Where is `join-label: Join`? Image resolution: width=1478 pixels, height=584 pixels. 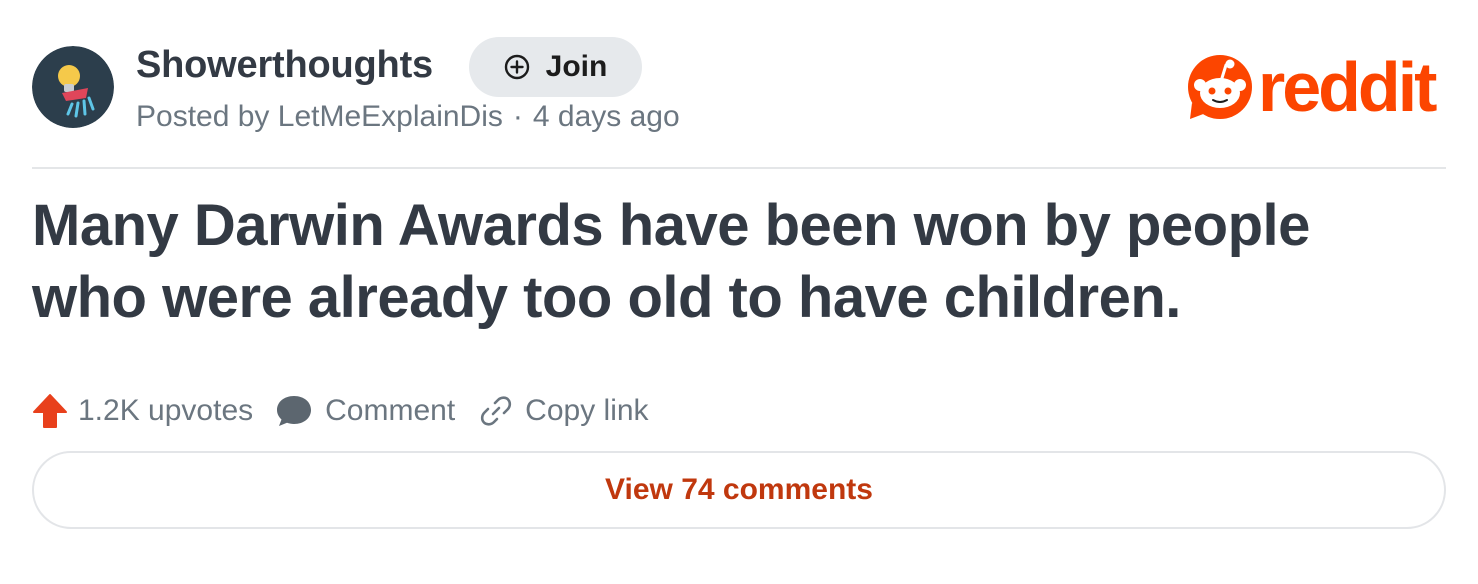 join-label: Join is located at coordinates (576, 66).